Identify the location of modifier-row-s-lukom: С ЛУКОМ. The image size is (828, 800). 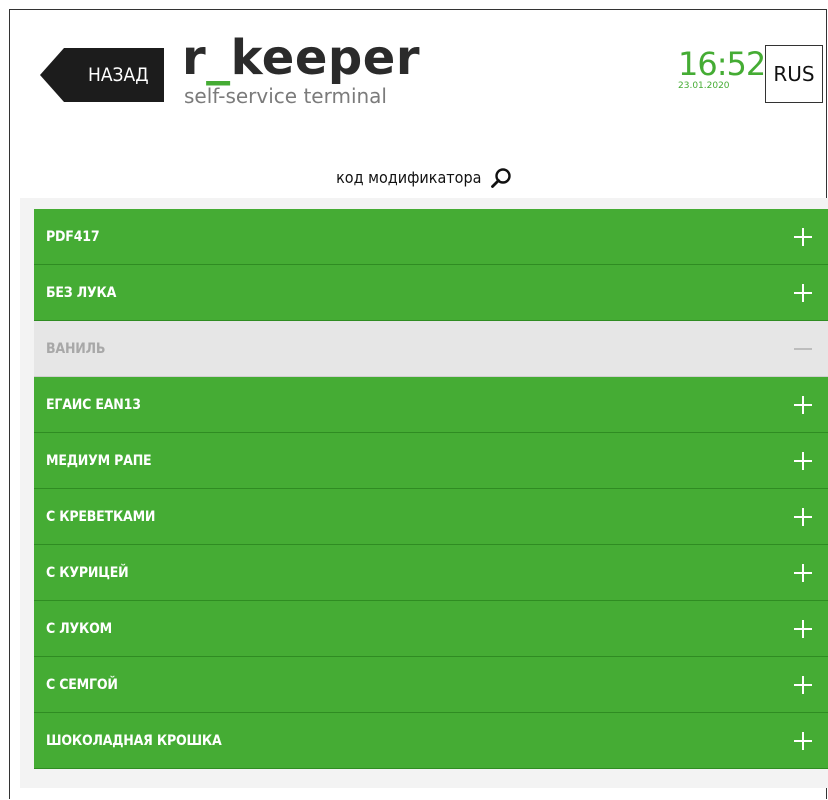
(431, 629).